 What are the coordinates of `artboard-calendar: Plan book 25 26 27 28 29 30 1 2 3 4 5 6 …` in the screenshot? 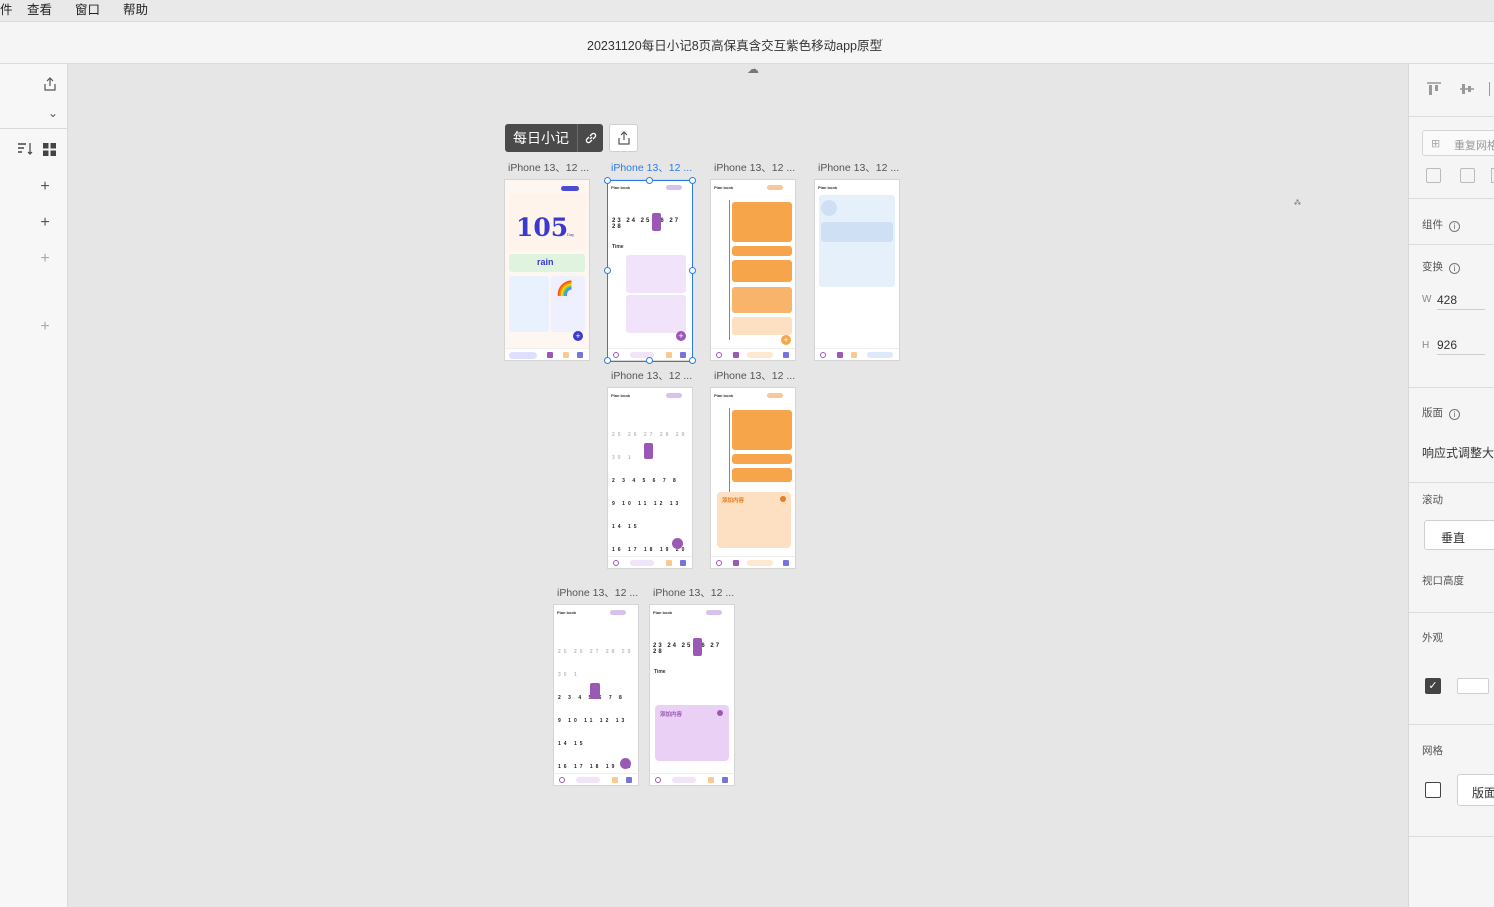 It's located at (650, 478).